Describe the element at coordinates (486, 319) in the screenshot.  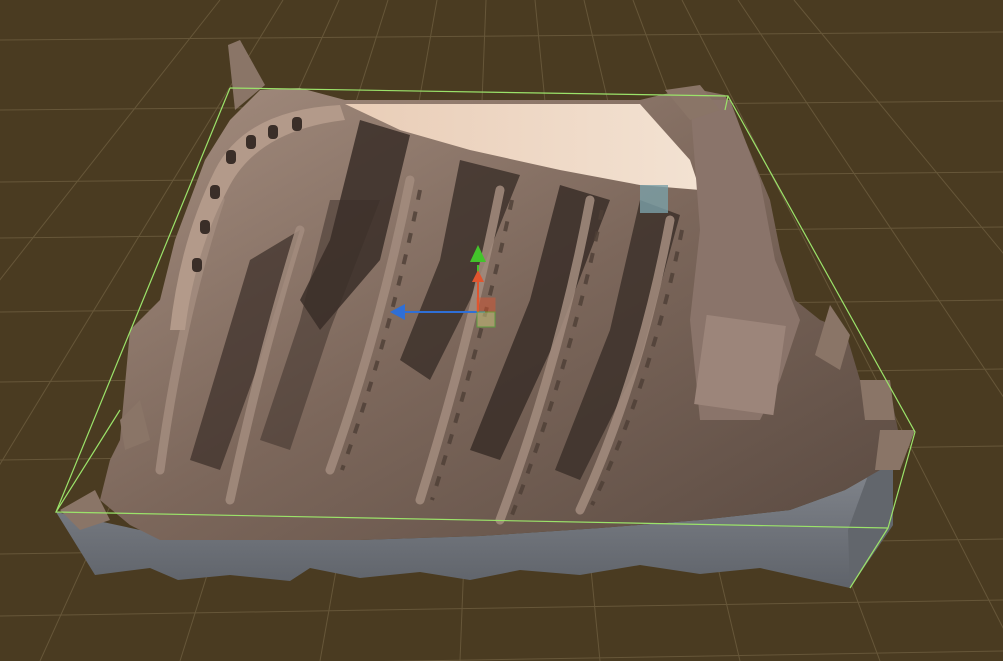
I see `gizmo-xy-plane-handle` at that location.